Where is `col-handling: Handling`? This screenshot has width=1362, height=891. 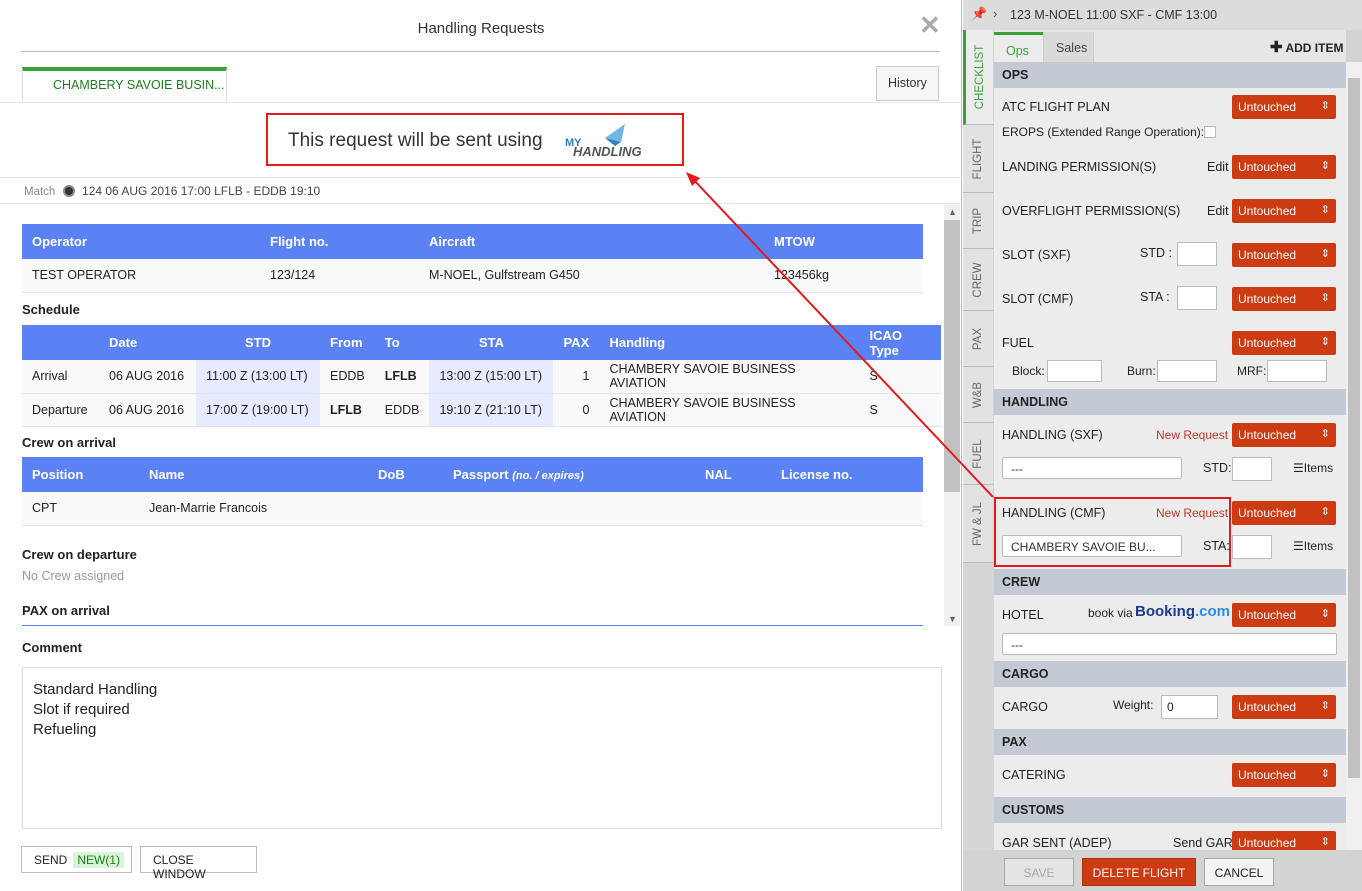 col-handling: Handling is located at coordinates (729, 342).